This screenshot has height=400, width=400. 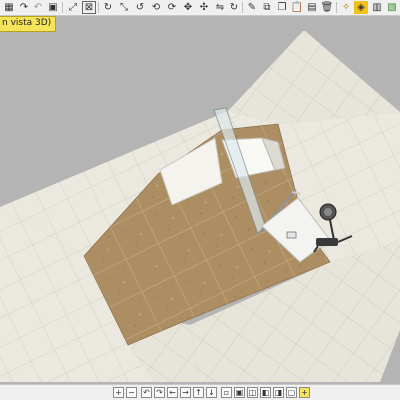 I want to click on paste-icon: ❐, so click(x=282, y=7).